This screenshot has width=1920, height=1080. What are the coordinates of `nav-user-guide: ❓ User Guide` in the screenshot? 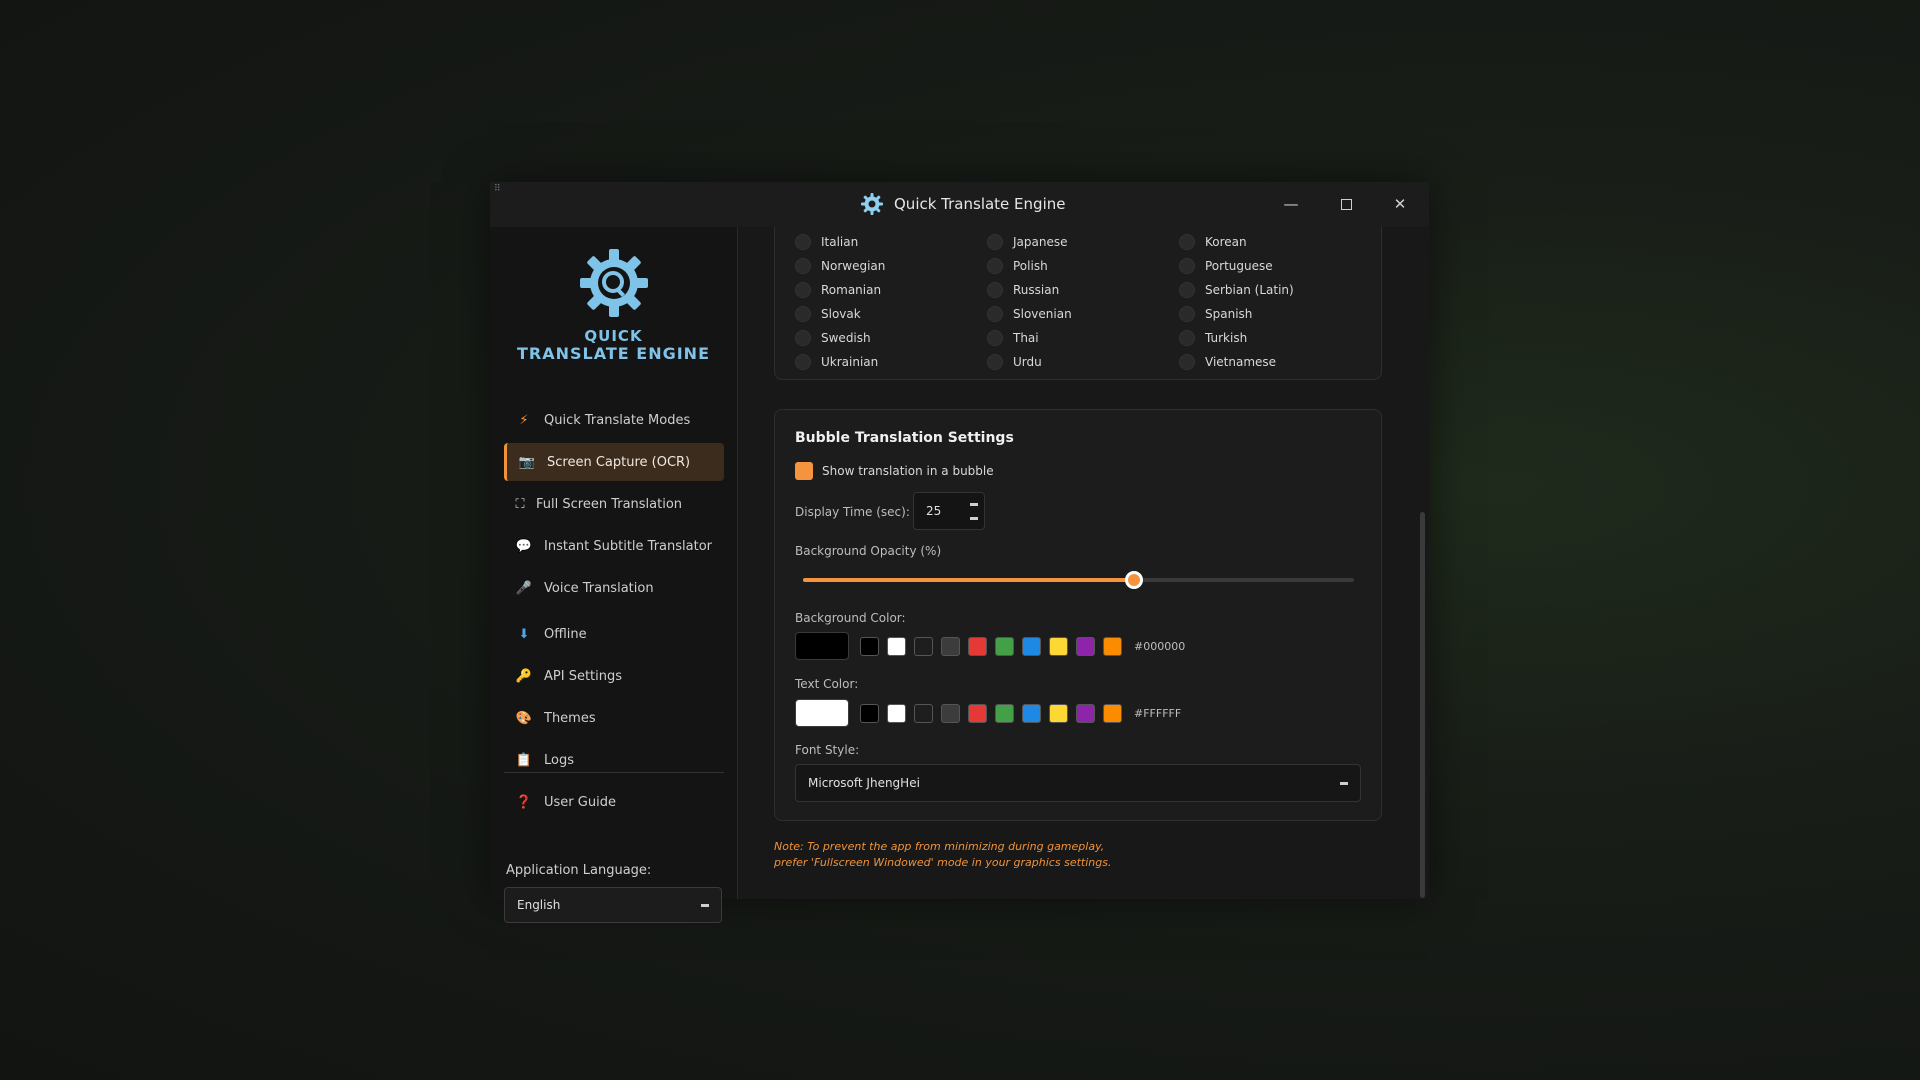 It's located at (614, 802).